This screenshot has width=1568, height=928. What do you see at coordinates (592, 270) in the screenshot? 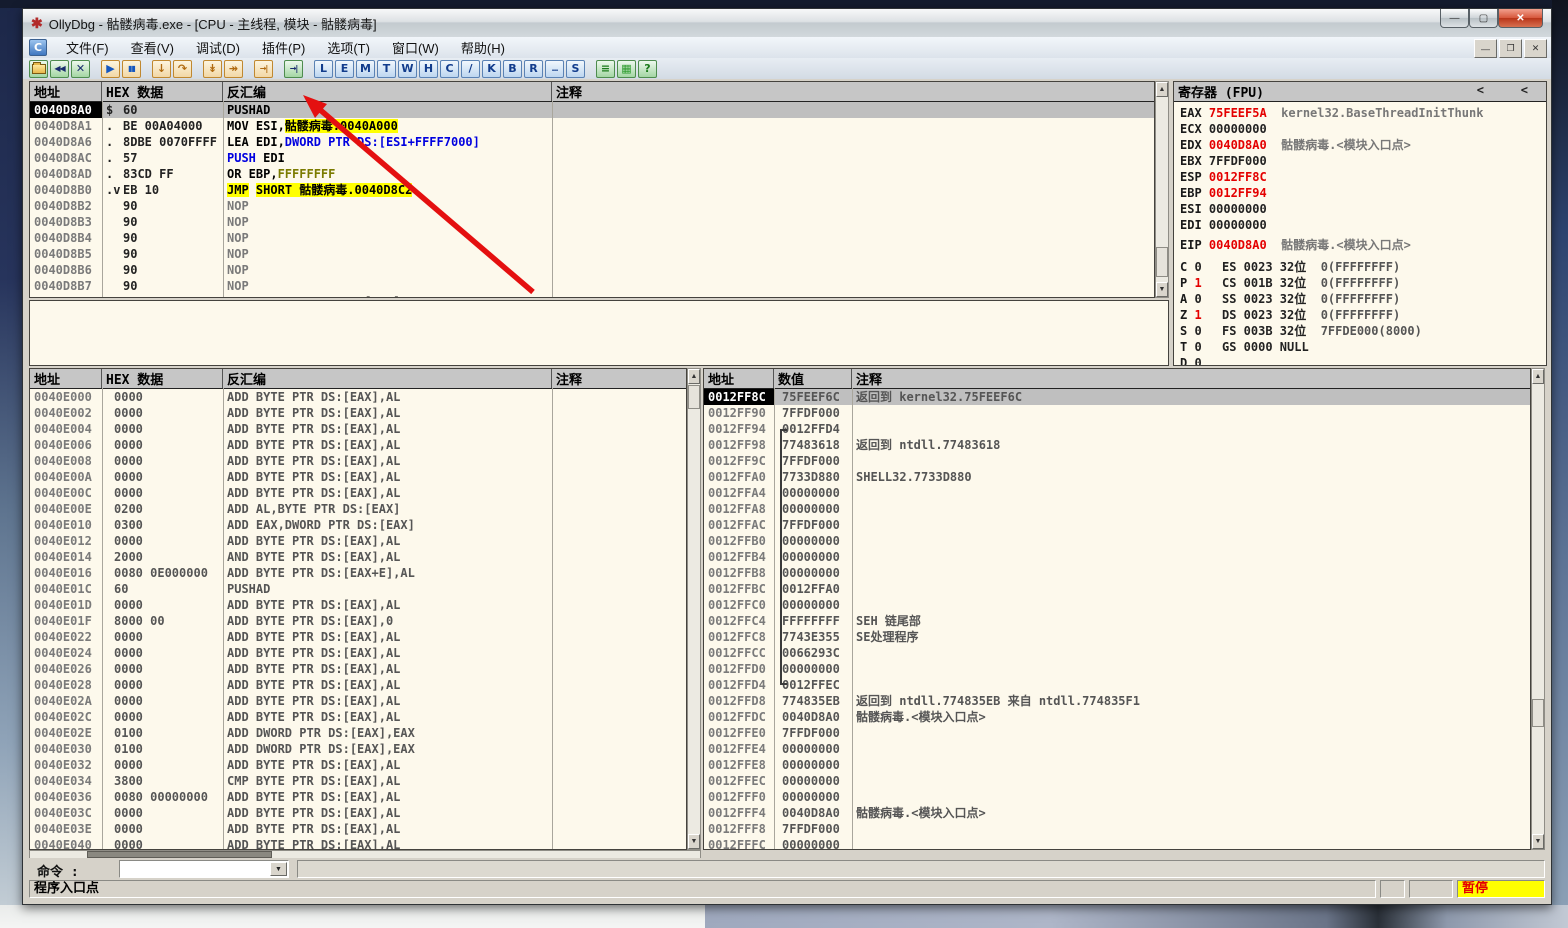
I see `disasm-row: 0040D8B6 90 NOP` at bounding box center [592, 270].